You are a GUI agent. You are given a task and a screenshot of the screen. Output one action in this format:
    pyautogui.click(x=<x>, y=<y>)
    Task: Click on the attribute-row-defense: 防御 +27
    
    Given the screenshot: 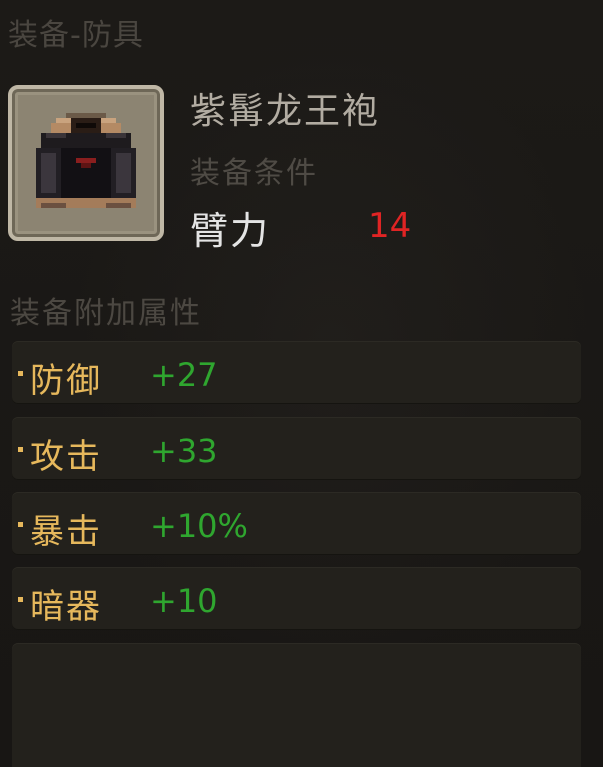 What is the action you would take?
    pyautogui.click(x=296, y=372)
    